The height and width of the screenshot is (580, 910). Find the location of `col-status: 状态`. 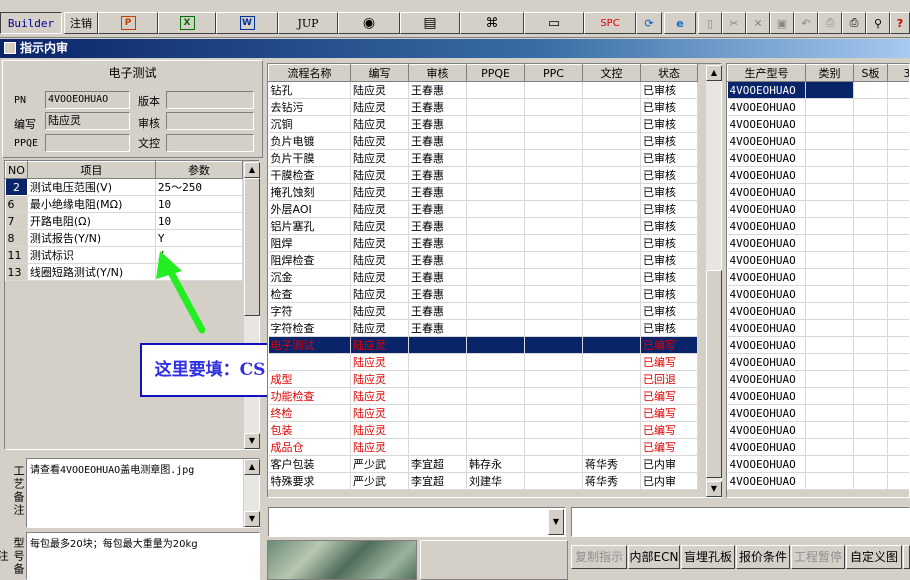

col-status: 状态 is located at coordinates (669, 73).